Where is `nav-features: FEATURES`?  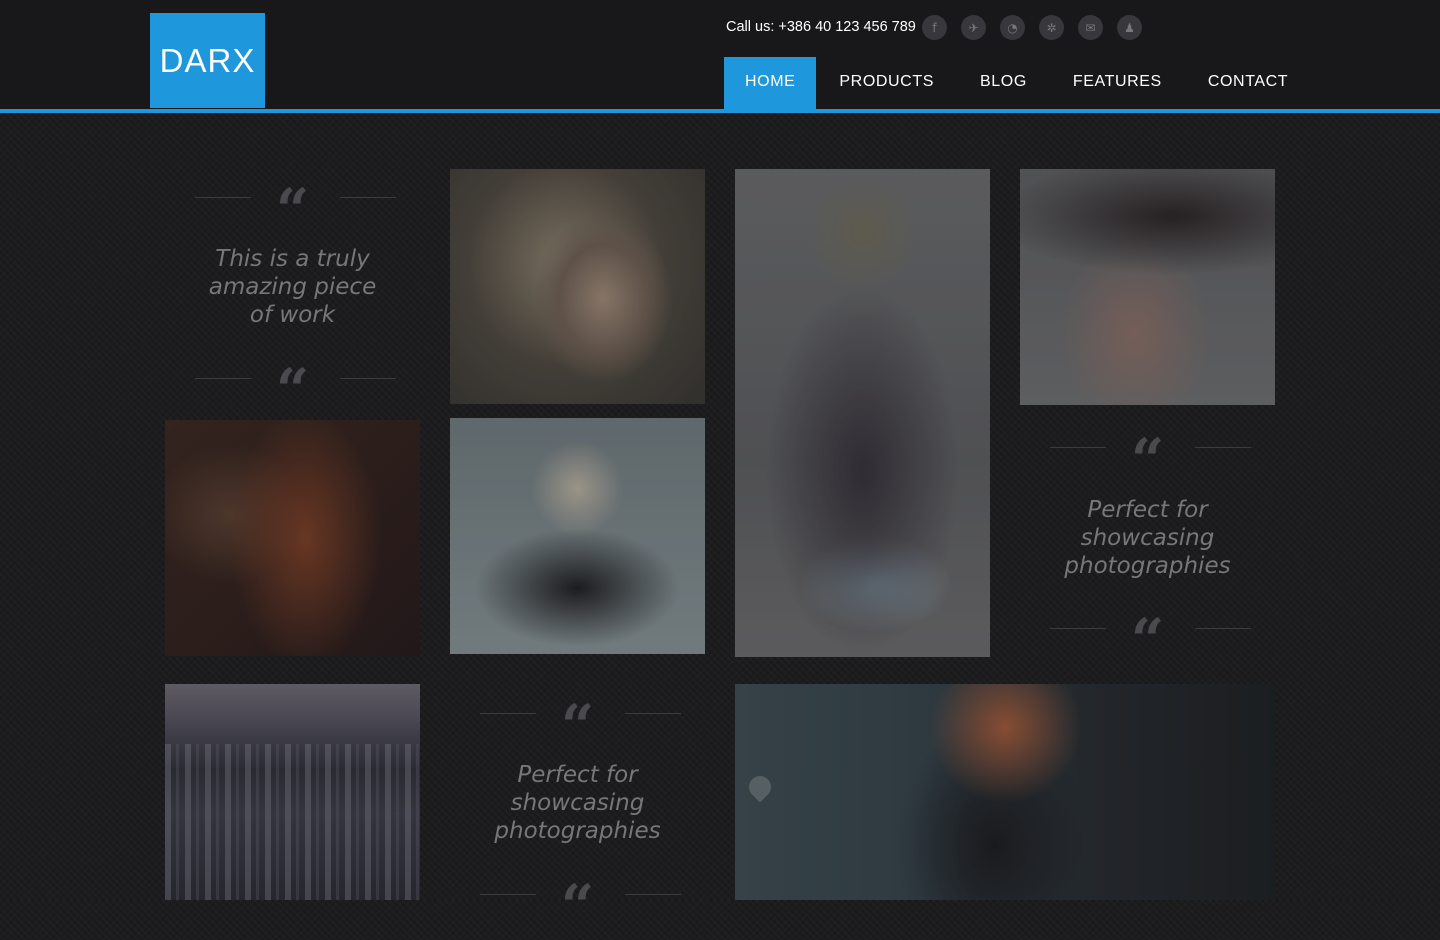 nav-features: FEATURES is located at coordinates (1117, 83).